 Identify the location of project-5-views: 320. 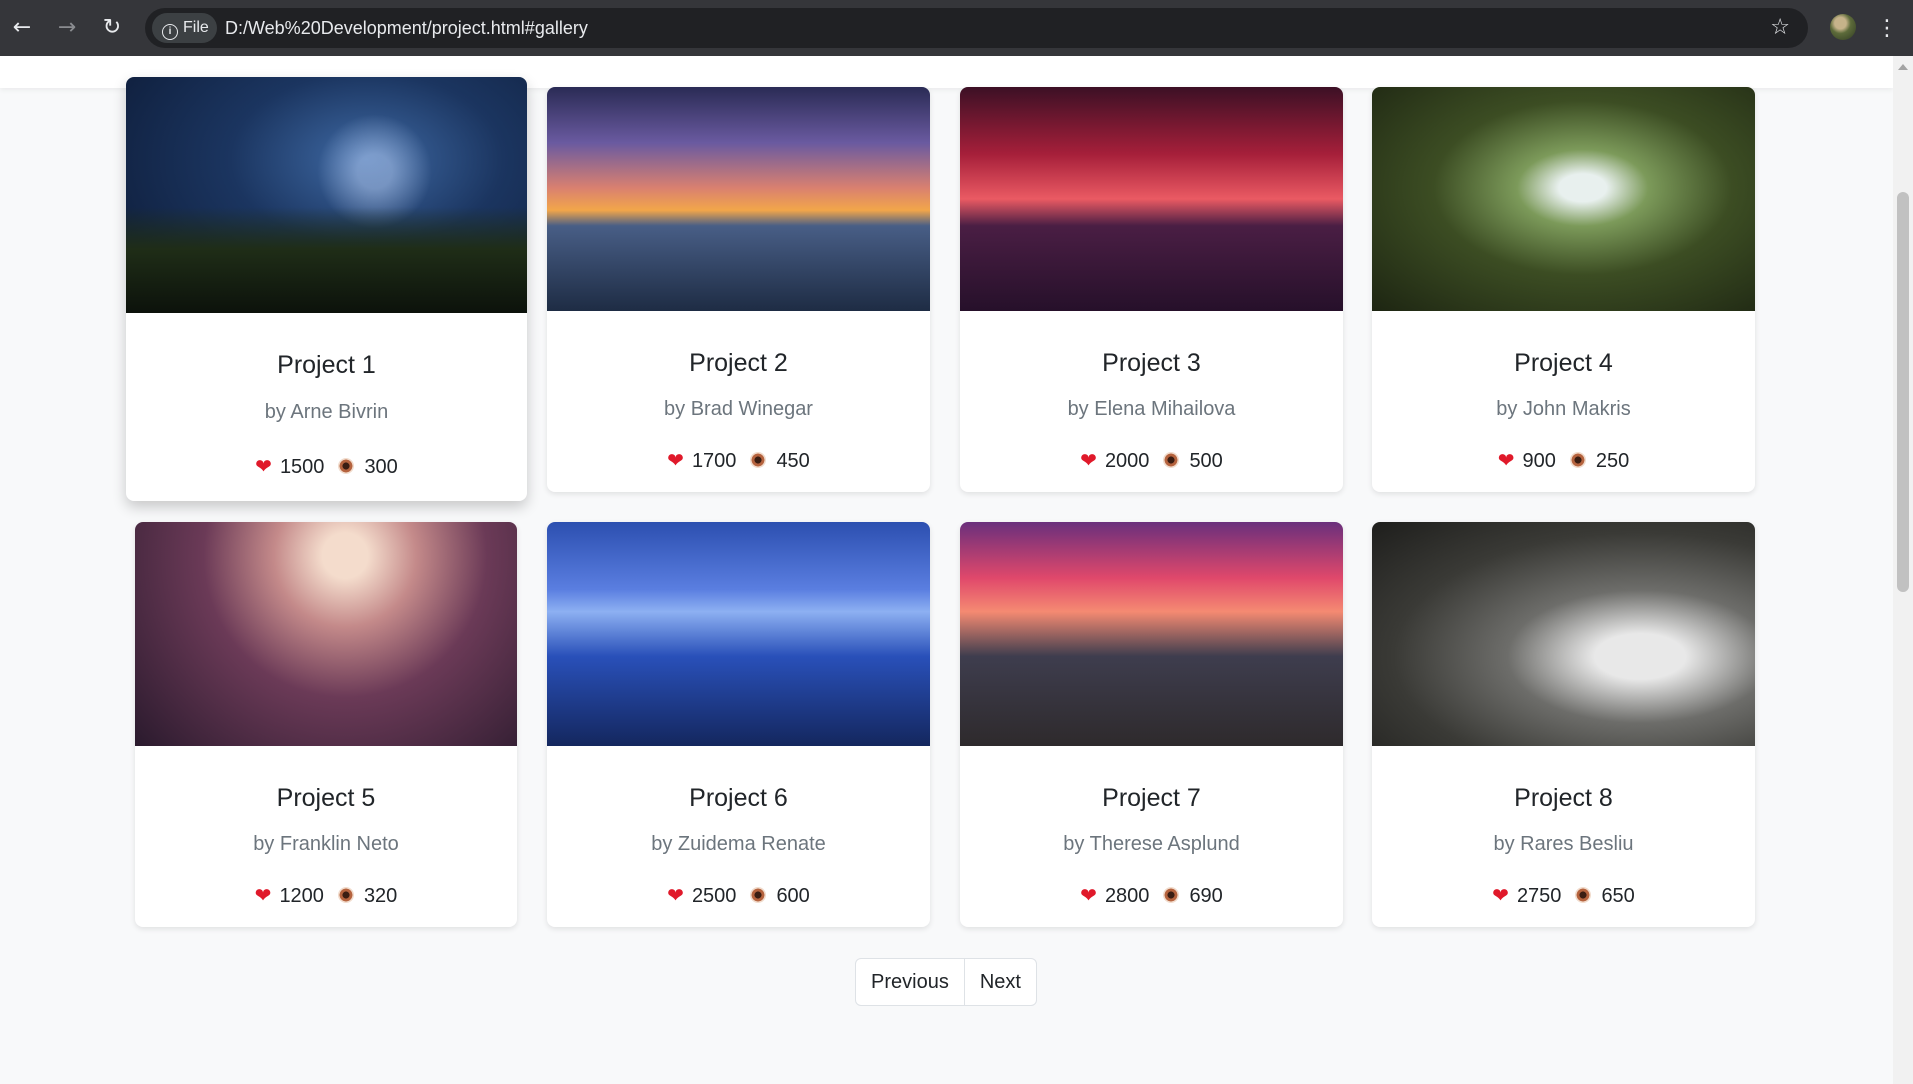
(380, 896).